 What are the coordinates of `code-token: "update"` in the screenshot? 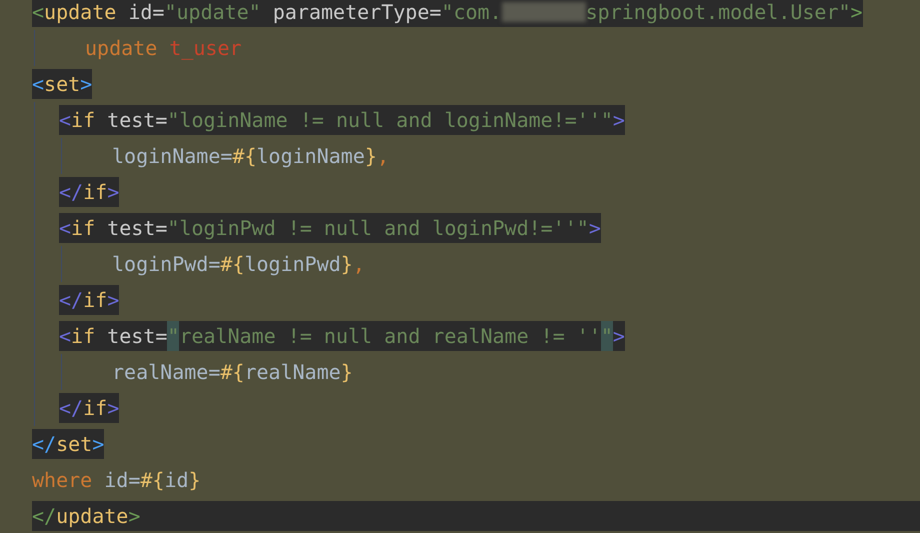 It's located at (212, 13).